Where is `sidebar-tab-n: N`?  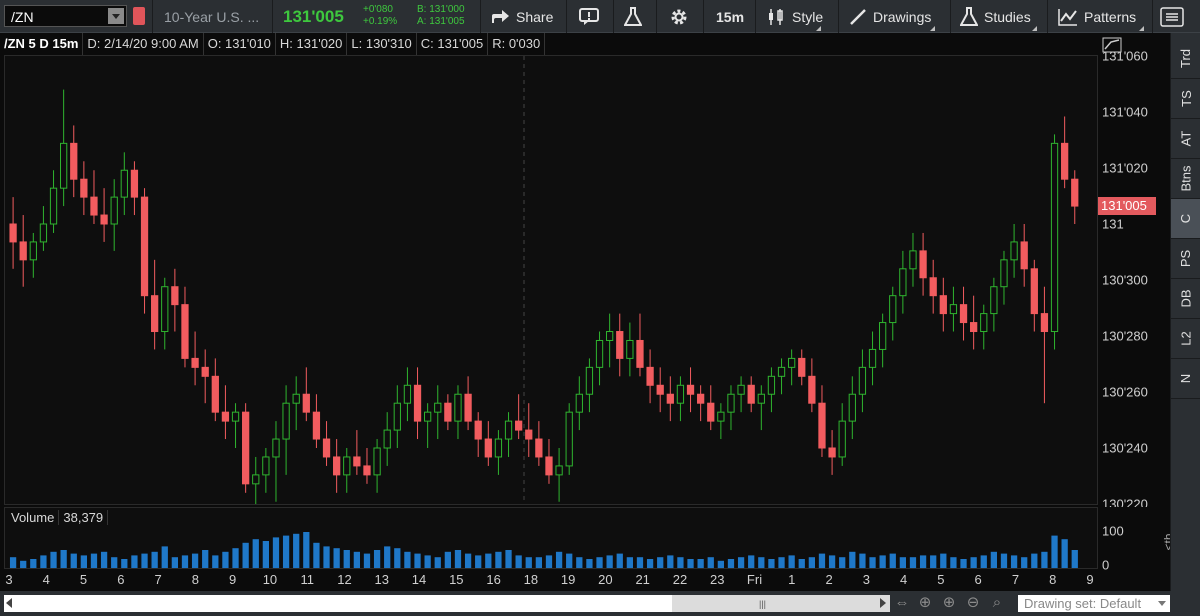 sidebar-tab-n: N is located at coordinates (1185, 379).